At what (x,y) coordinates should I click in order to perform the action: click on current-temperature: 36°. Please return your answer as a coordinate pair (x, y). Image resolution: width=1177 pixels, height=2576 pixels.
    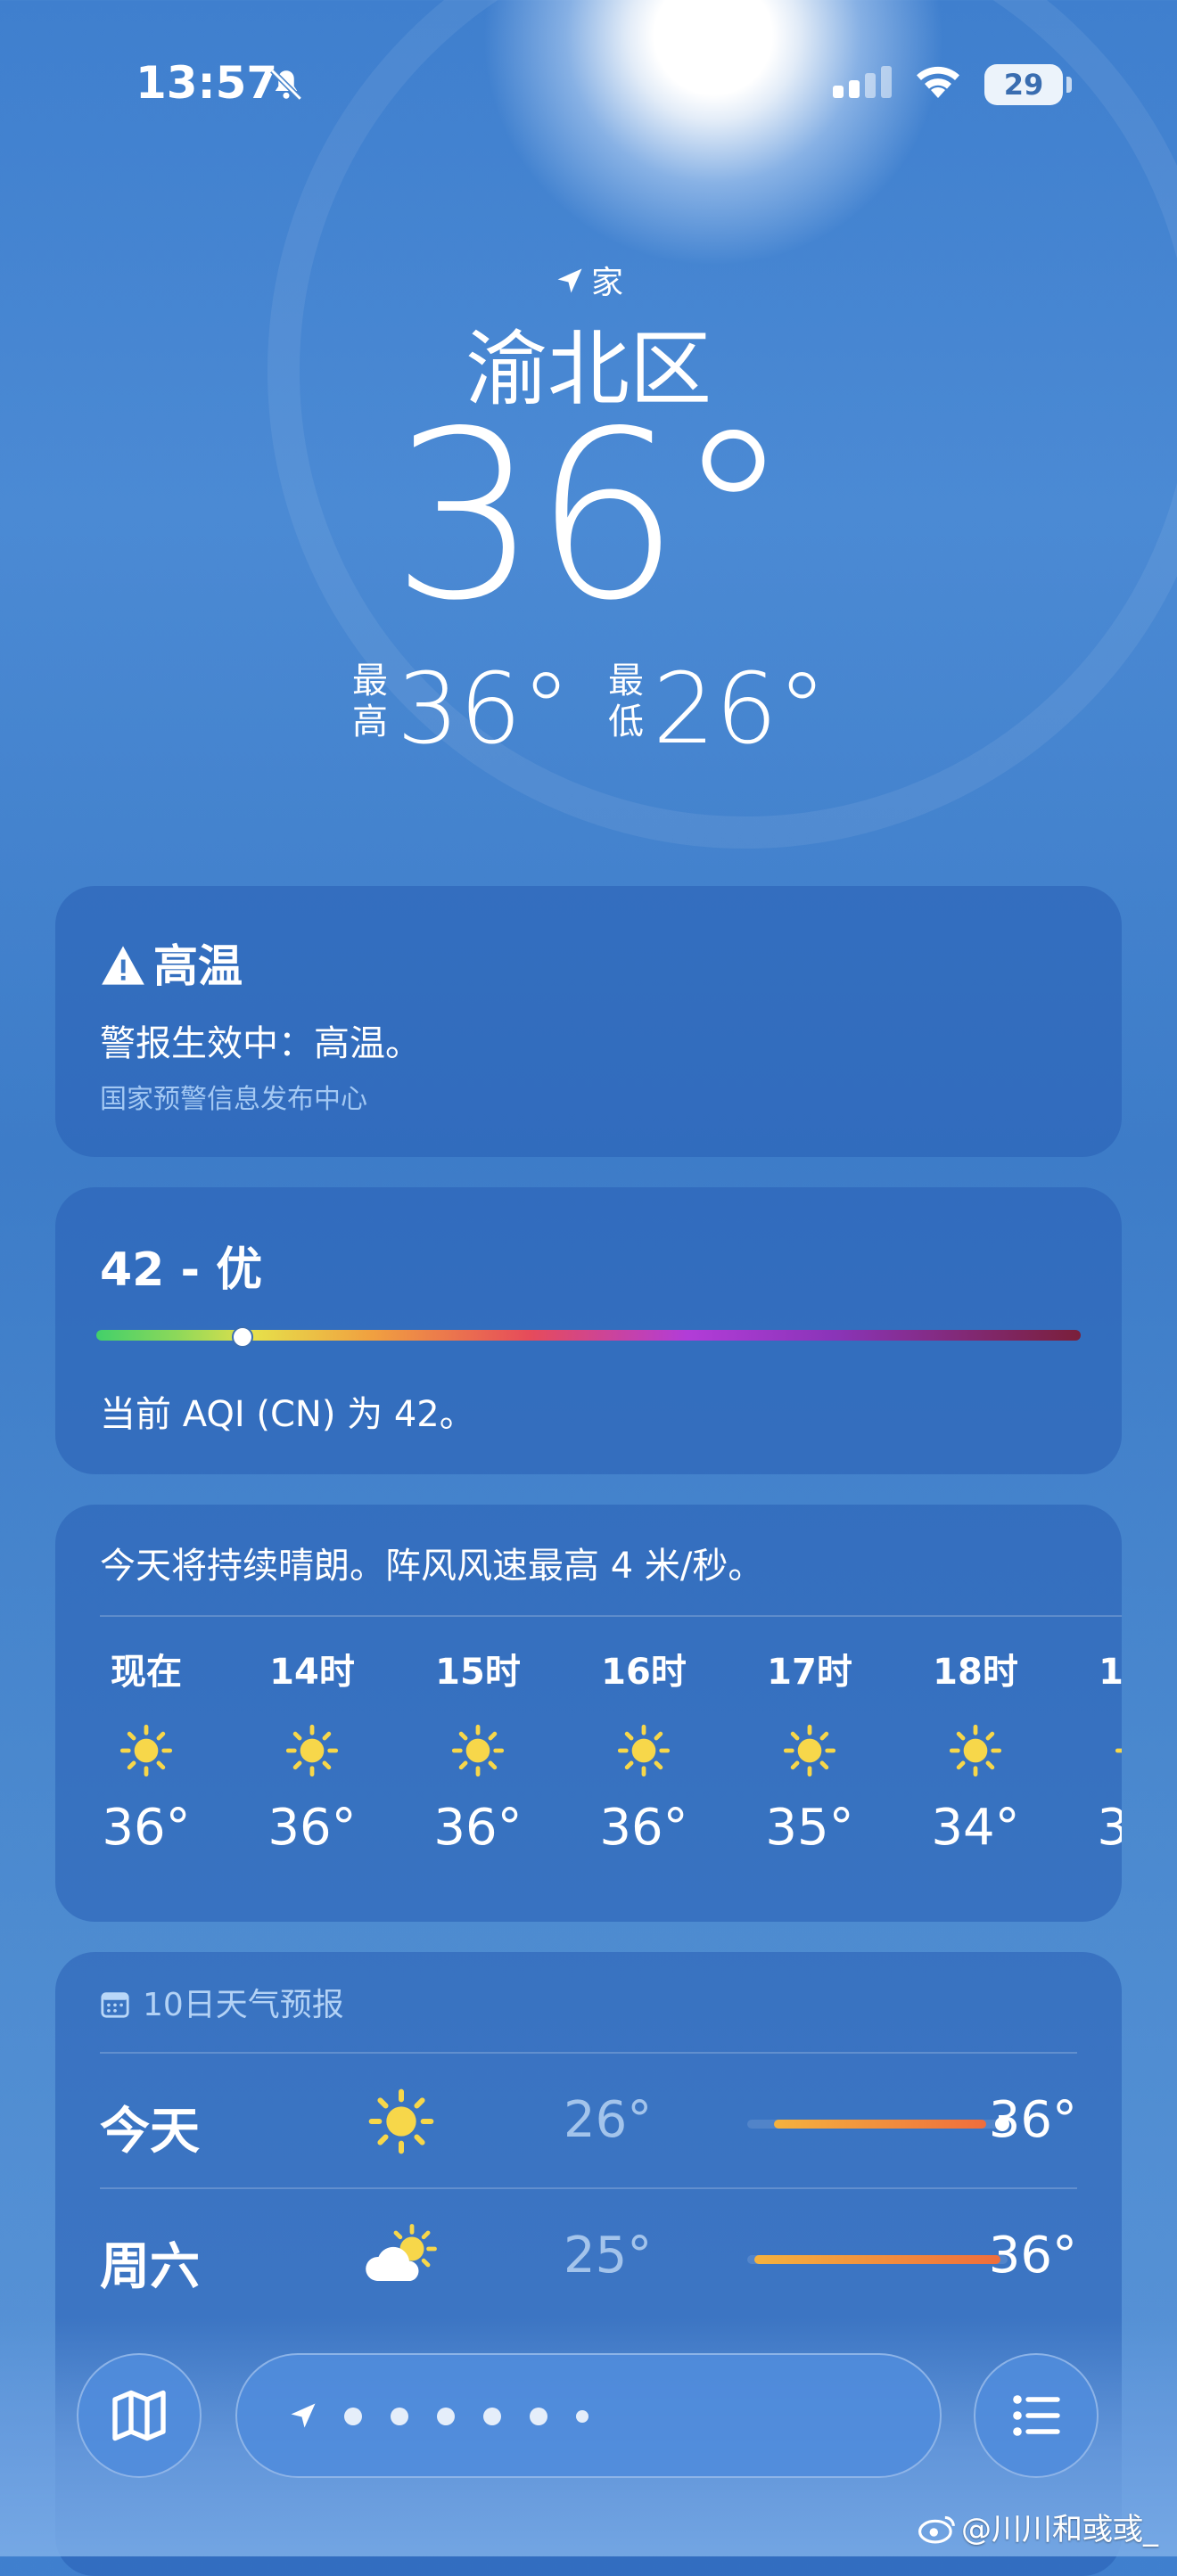
    Looking at the image, I should click on (591, 517).